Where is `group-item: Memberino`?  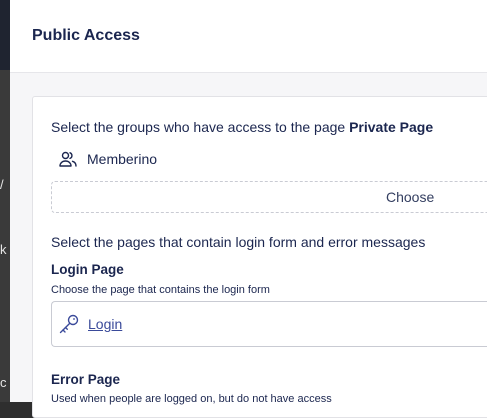
group-item: Memberino is located at coordinates (108, 159).